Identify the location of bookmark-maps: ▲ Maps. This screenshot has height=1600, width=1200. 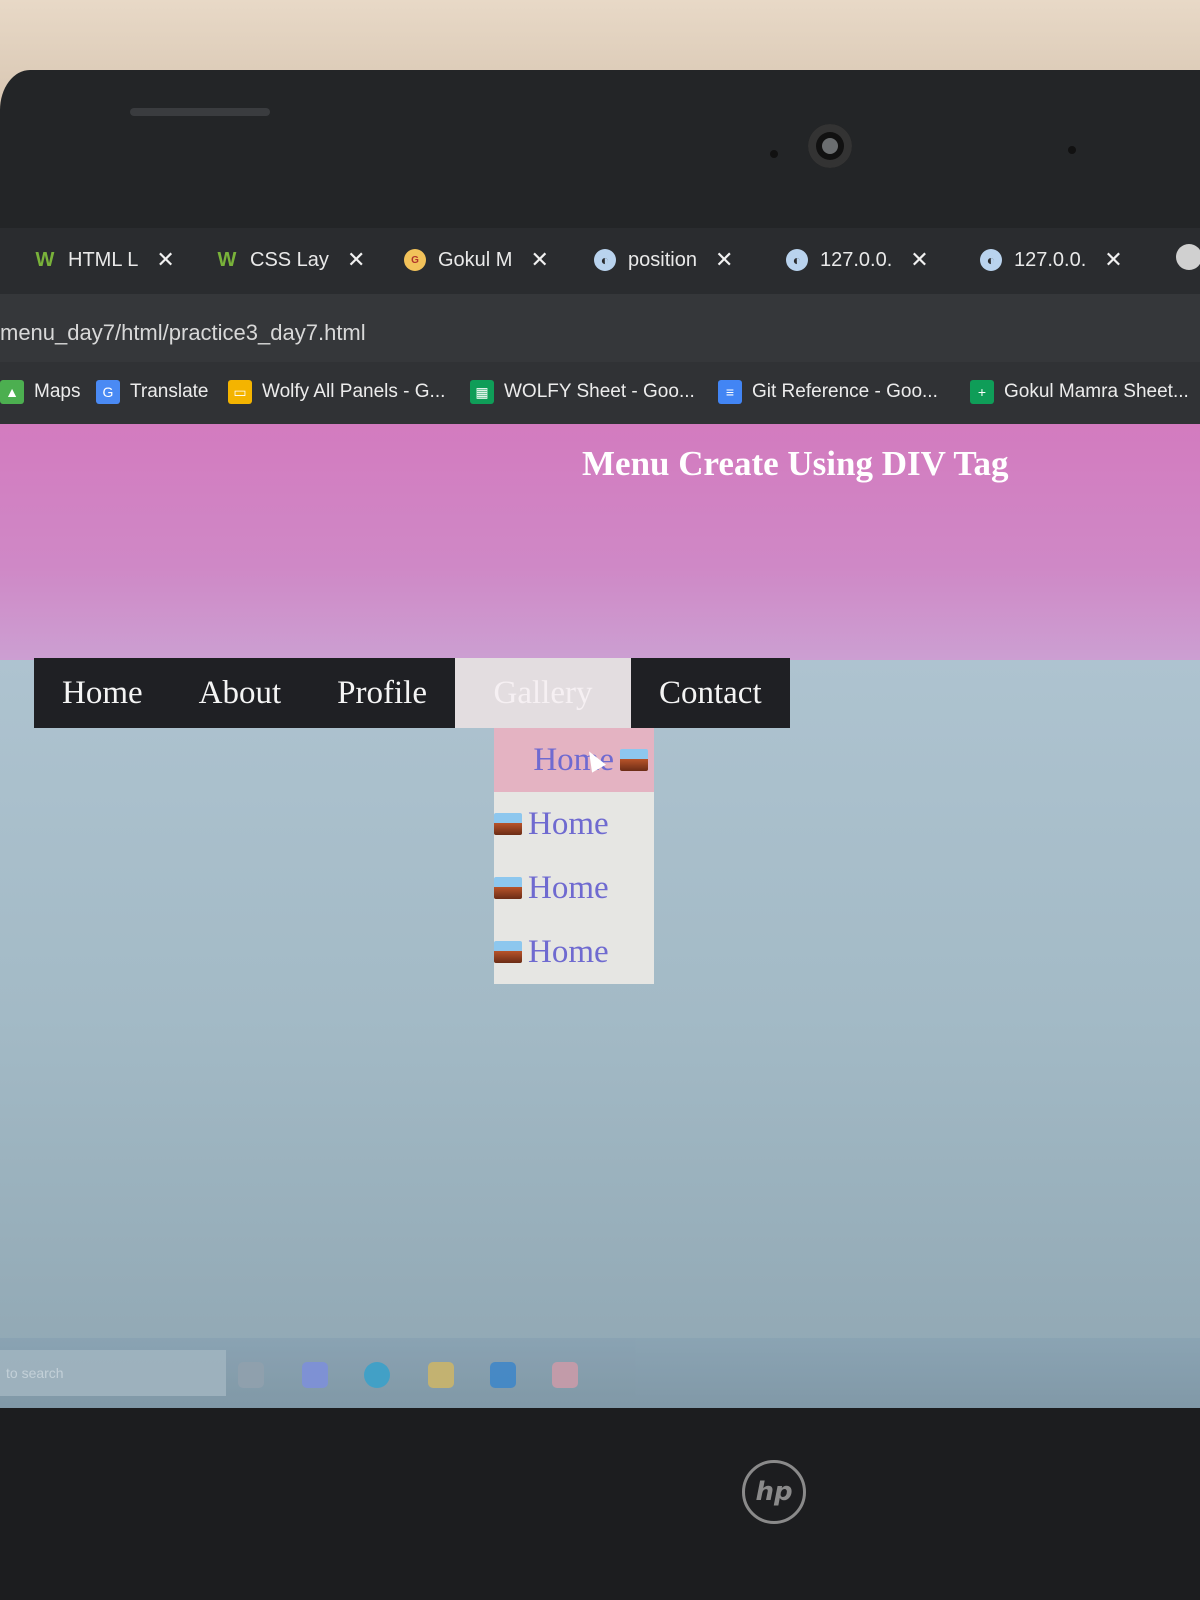
(40, 392).